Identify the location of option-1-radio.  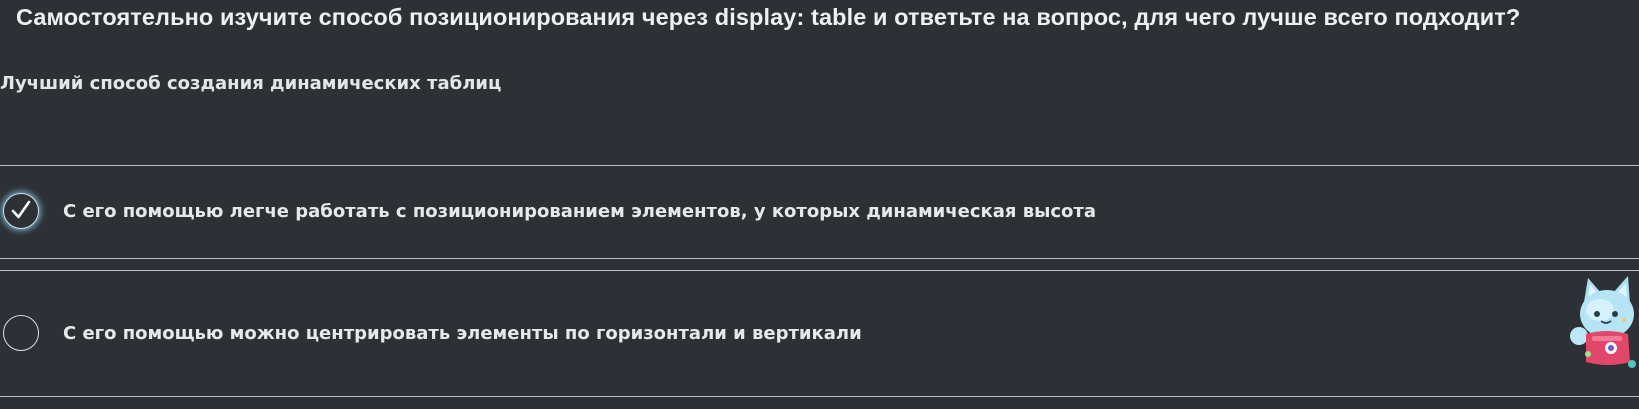
(21, 211).